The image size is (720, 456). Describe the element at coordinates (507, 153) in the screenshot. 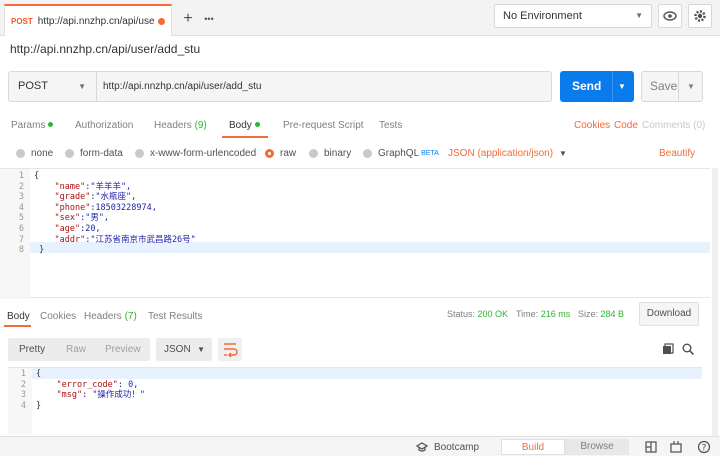

I see `content-type-select: JSON (application/json) ▼` at that location.